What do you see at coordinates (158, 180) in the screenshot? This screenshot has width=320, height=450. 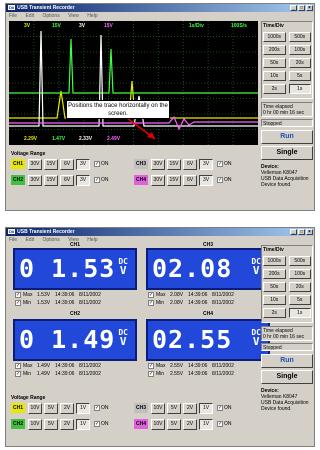 I see `range-button-ch4-30v: 30V` at bounding box center [158, 180].